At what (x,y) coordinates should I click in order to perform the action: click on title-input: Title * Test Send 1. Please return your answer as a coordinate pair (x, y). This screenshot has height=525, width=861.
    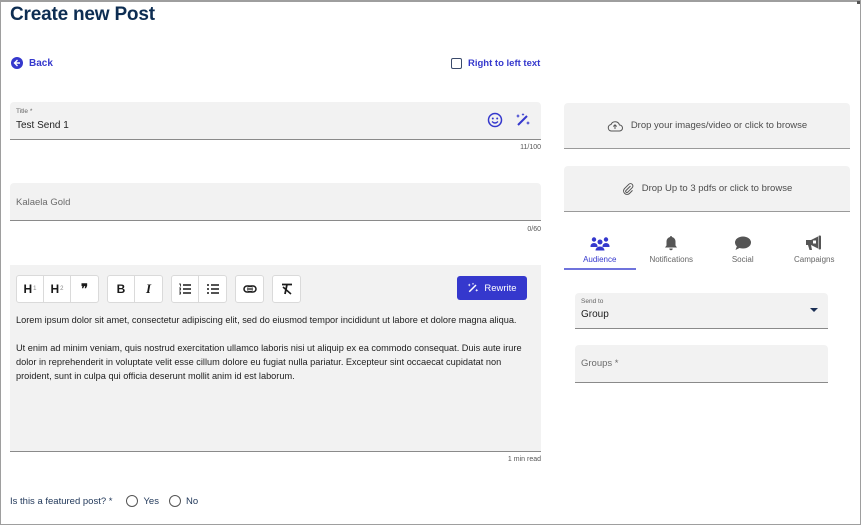
    Looking at the image, I should click on (275, 121).